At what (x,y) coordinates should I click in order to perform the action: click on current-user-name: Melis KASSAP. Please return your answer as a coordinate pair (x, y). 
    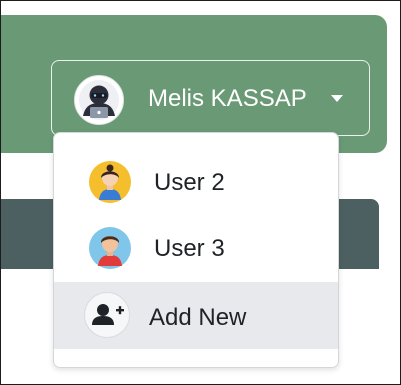
    Looking at the image, I should click on (227, 98).